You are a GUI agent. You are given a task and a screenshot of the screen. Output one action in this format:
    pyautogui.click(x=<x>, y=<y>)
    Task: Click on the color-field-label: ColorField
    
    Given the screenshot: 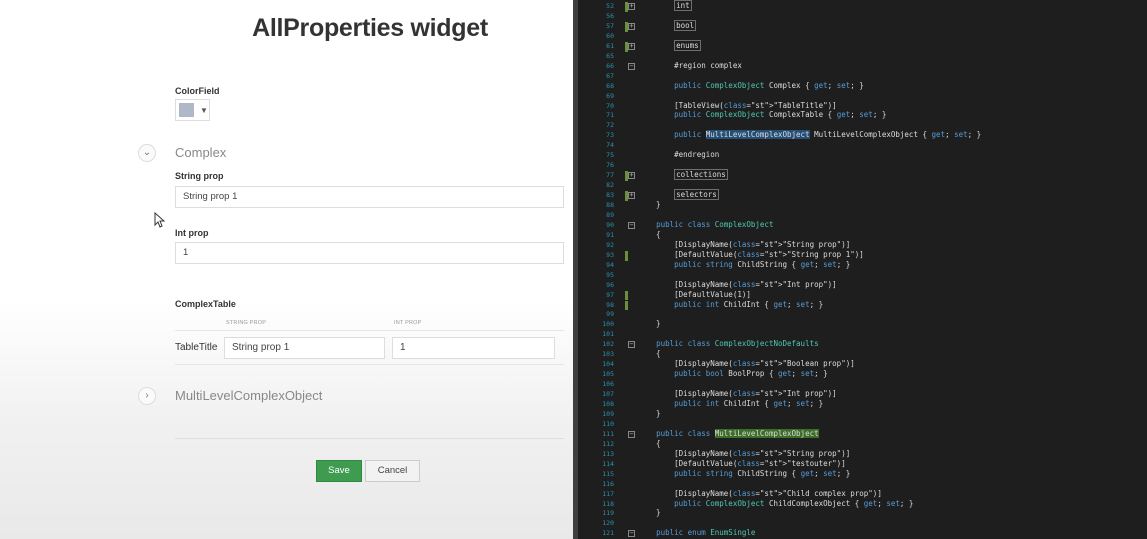 What is the action you would take?
    pyautogui.click(x=197, y=91)
    